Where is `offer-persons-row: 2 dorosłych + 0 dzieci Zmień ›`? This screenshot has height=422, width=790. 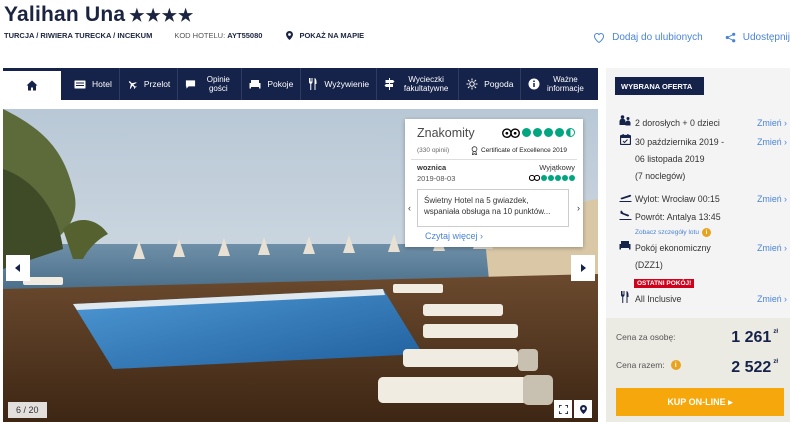
offer-persons-row: 2 dorosłych + 0 dzieci Zmień › is located at coordinates (701, 123).